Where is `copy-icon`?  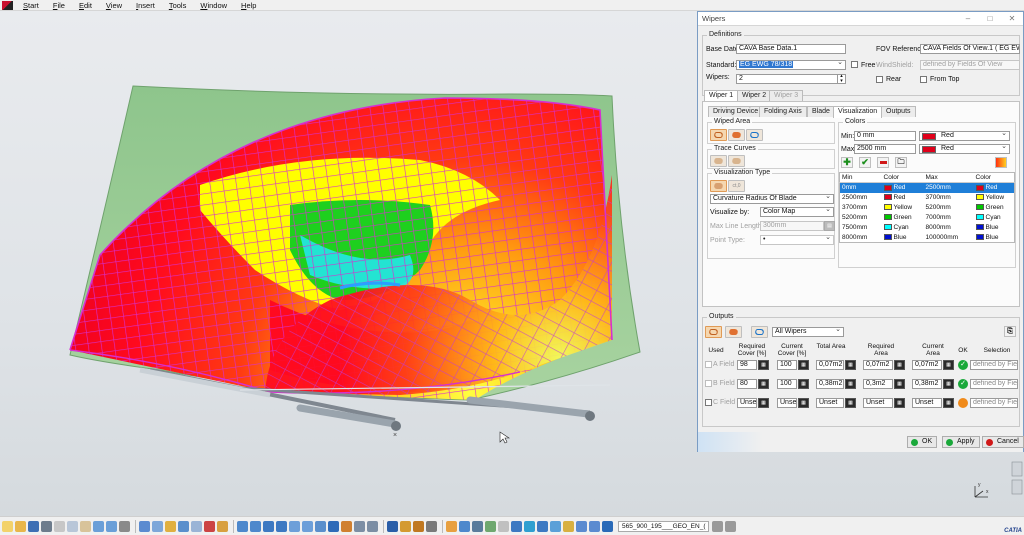
copy-icon is located at coordinates (72, 526).